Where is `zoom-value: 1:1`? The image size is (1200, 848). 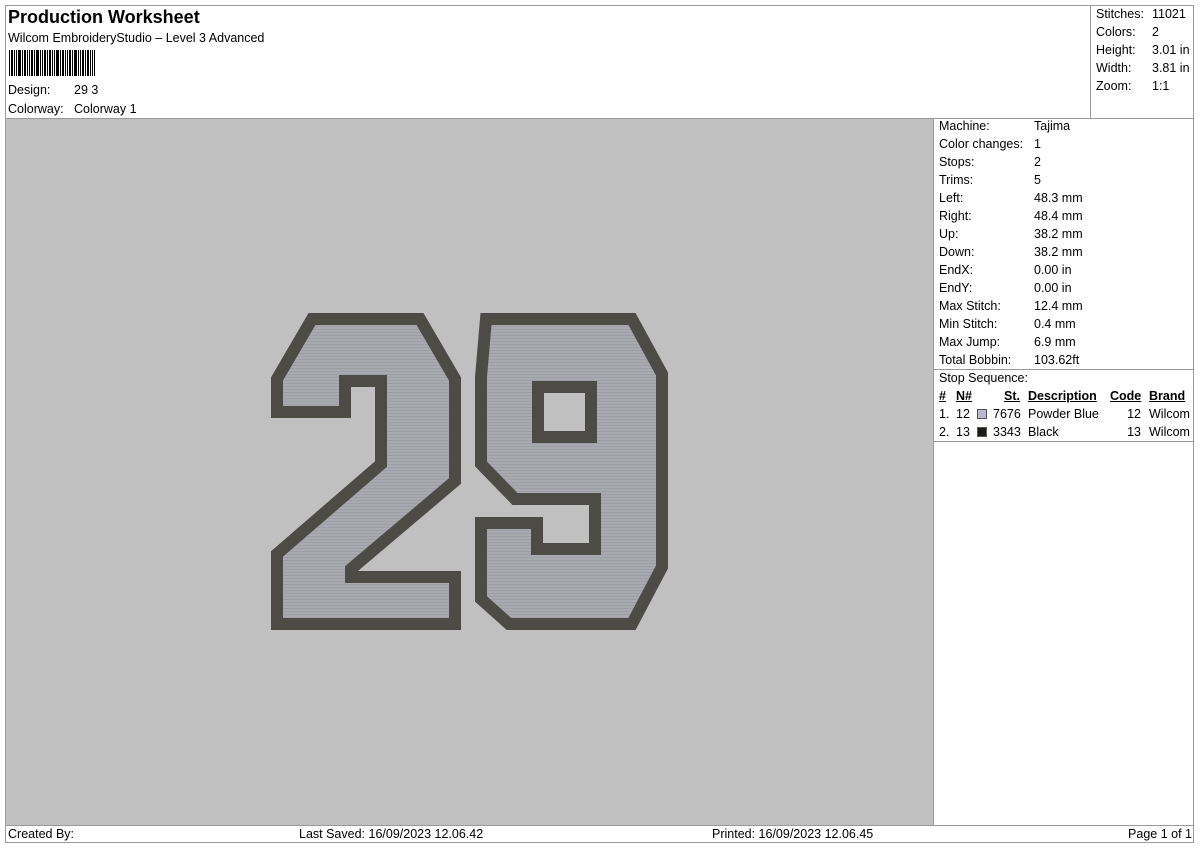
zoom-value: 1:1 is located at coordinates (1161, 86).